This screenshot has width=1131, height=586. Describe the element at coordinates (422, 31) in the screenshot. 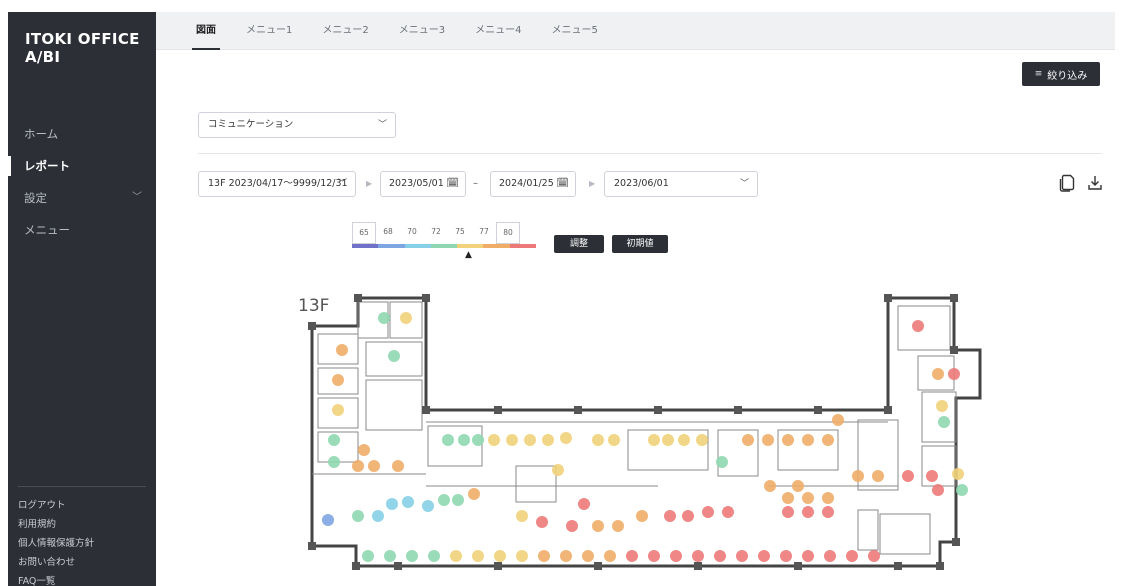

I see `tab-menu-3: メニュー3` at that location.